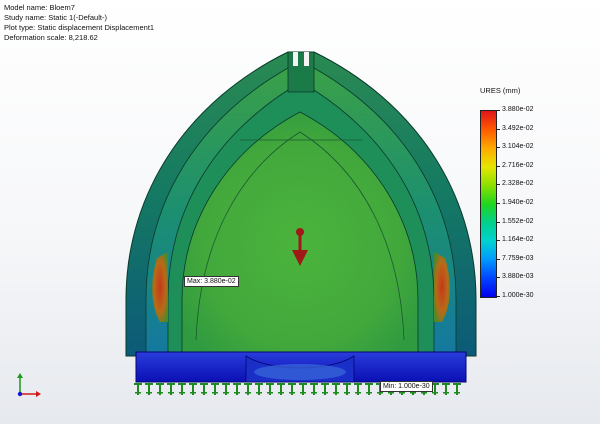  Describe the element at coordinates (301, 72) in the screenshot. I see `top-slot` at that location.